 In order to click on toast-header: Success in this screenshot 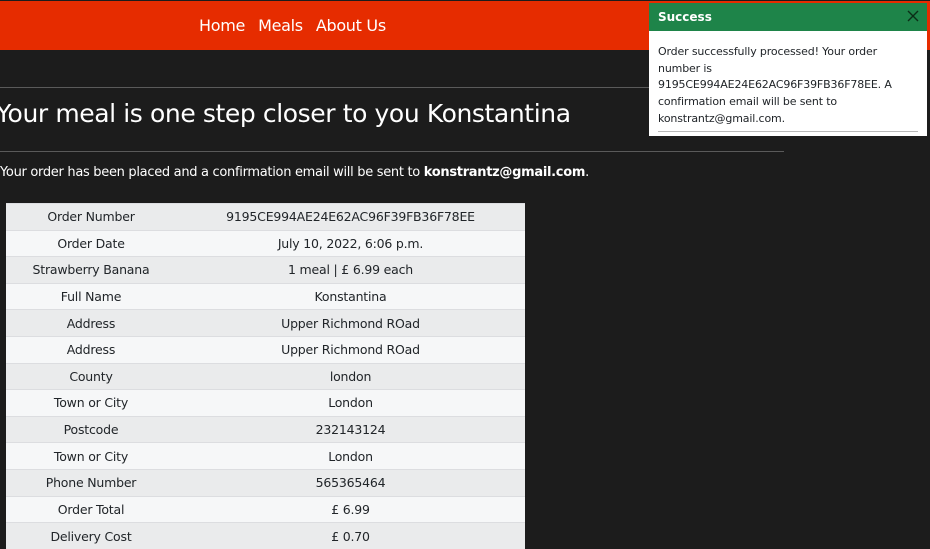, I will do `click(788, 17)`.